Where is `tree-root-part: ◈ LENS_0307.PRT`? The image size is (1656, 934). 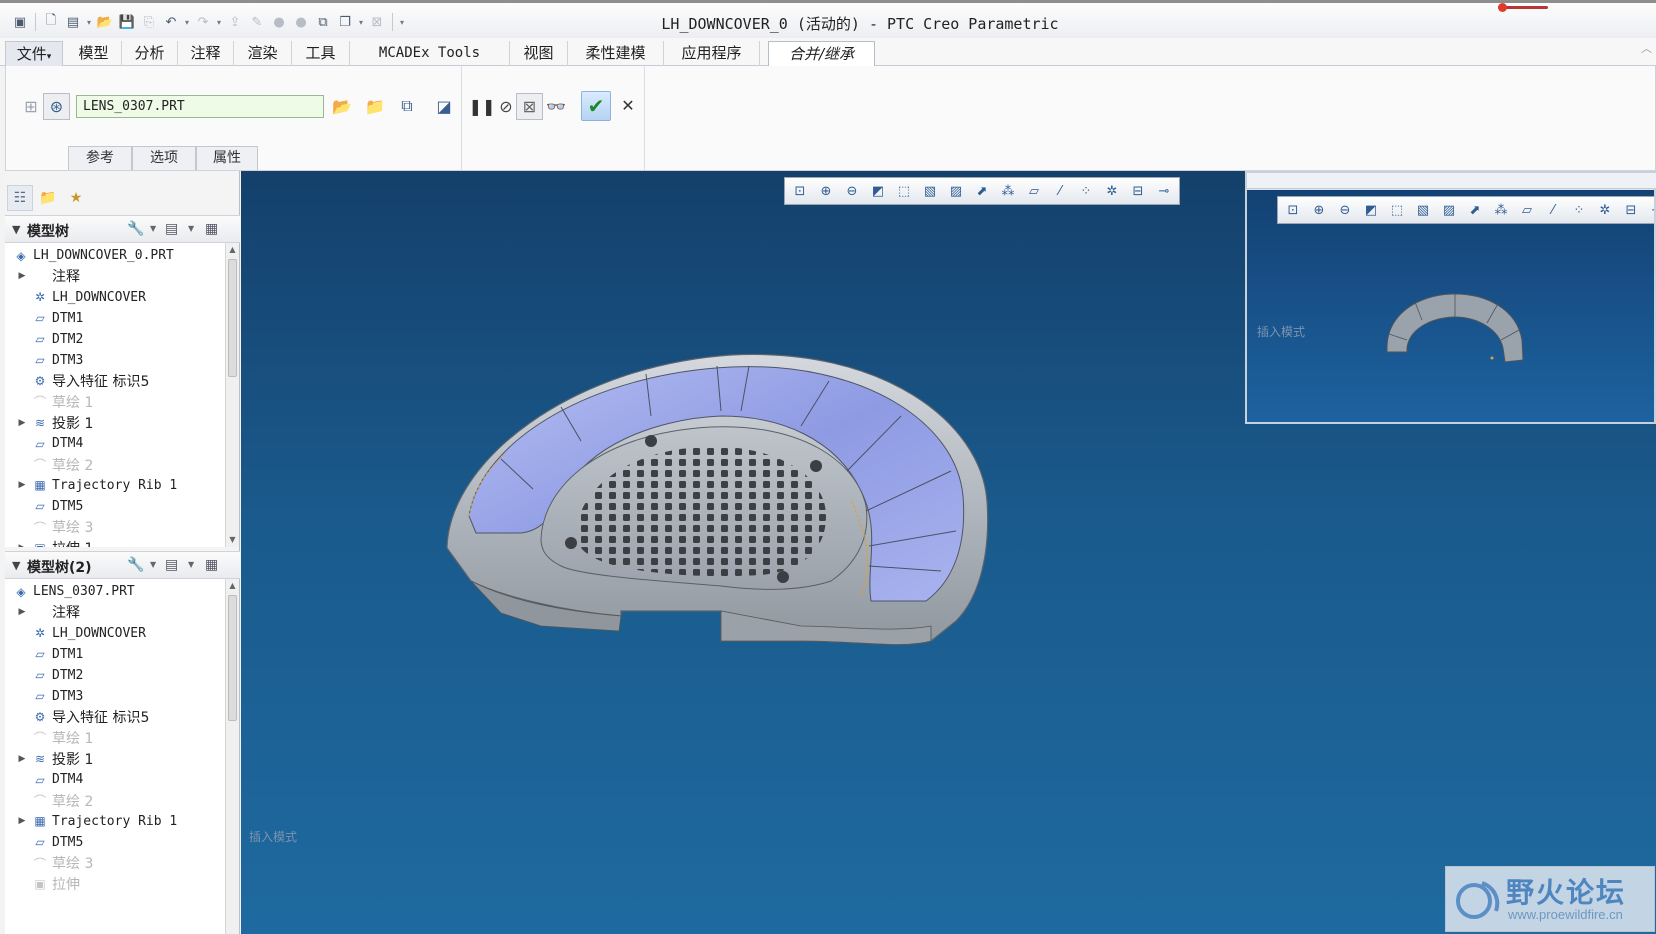
tree-root-part: ◈ LENS_0307.PRT is located at coordinates (115, 591).